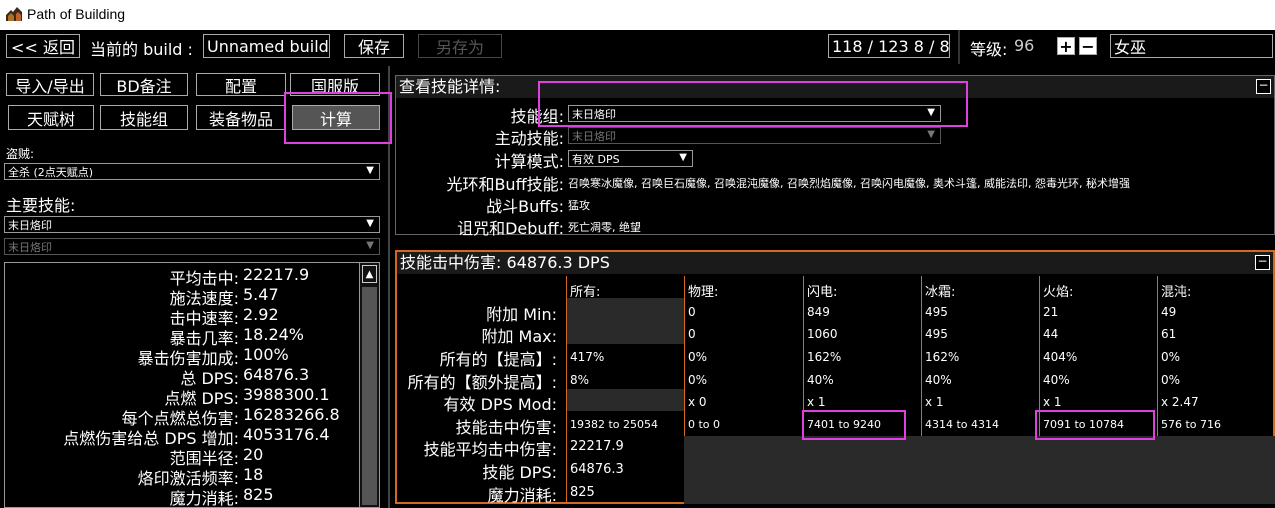  What do you see at coordinates (247, 396) in the screenshot?
I see `stat-row: 点燃 DPS: 3988300.1` at bounding box center [247, 396].